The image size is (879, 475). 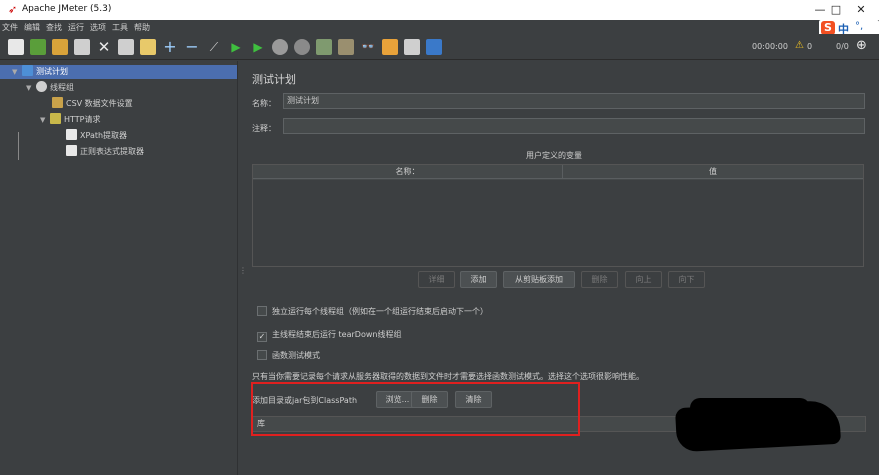 I want to click on functional-mode-checkbox, so click(x=262, y=355).